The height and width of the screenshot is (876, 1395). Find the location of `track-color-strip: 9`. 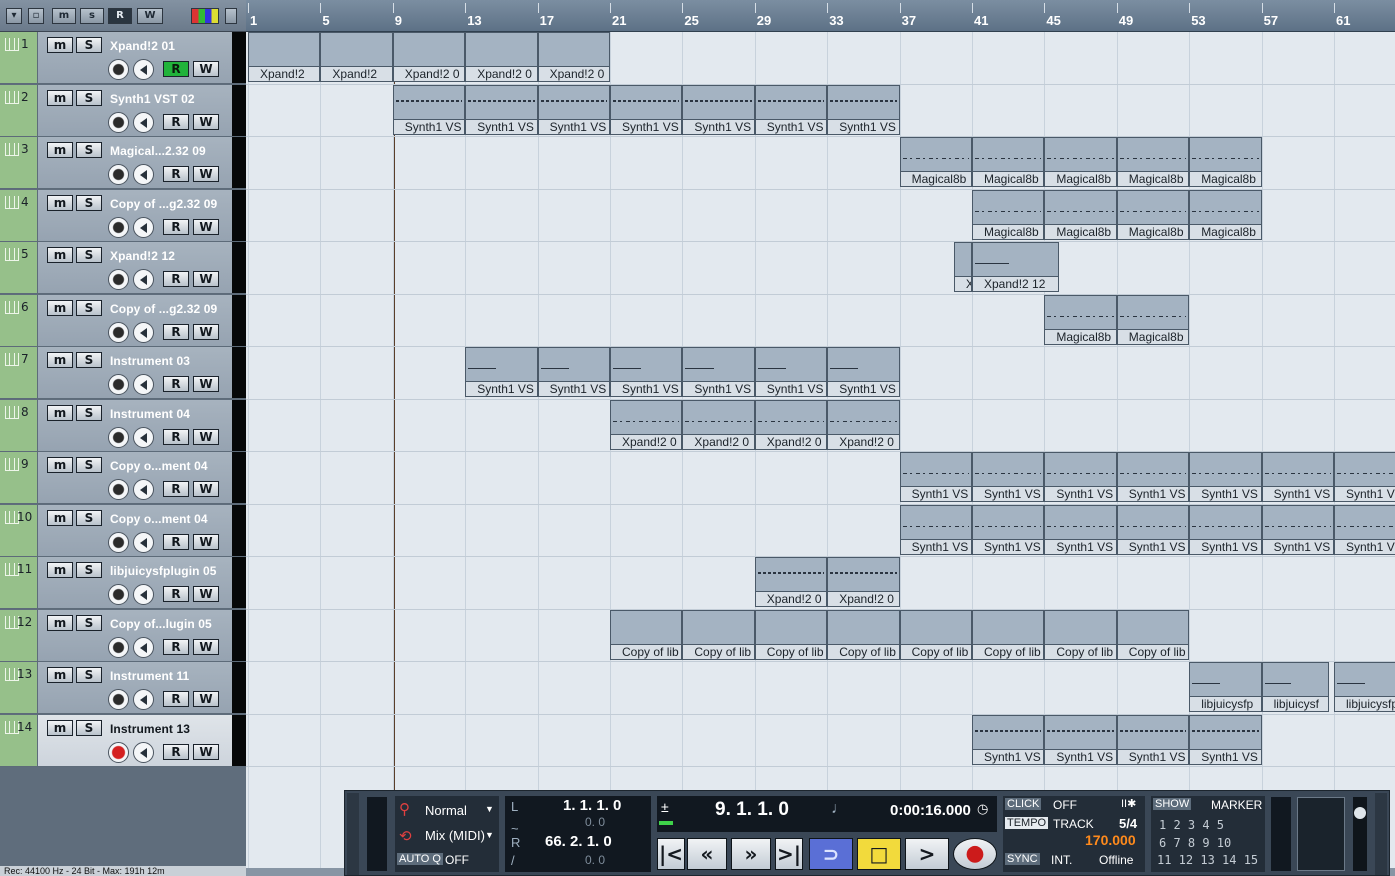

track-color-strip: 9 is located at coordinates (19, 477).